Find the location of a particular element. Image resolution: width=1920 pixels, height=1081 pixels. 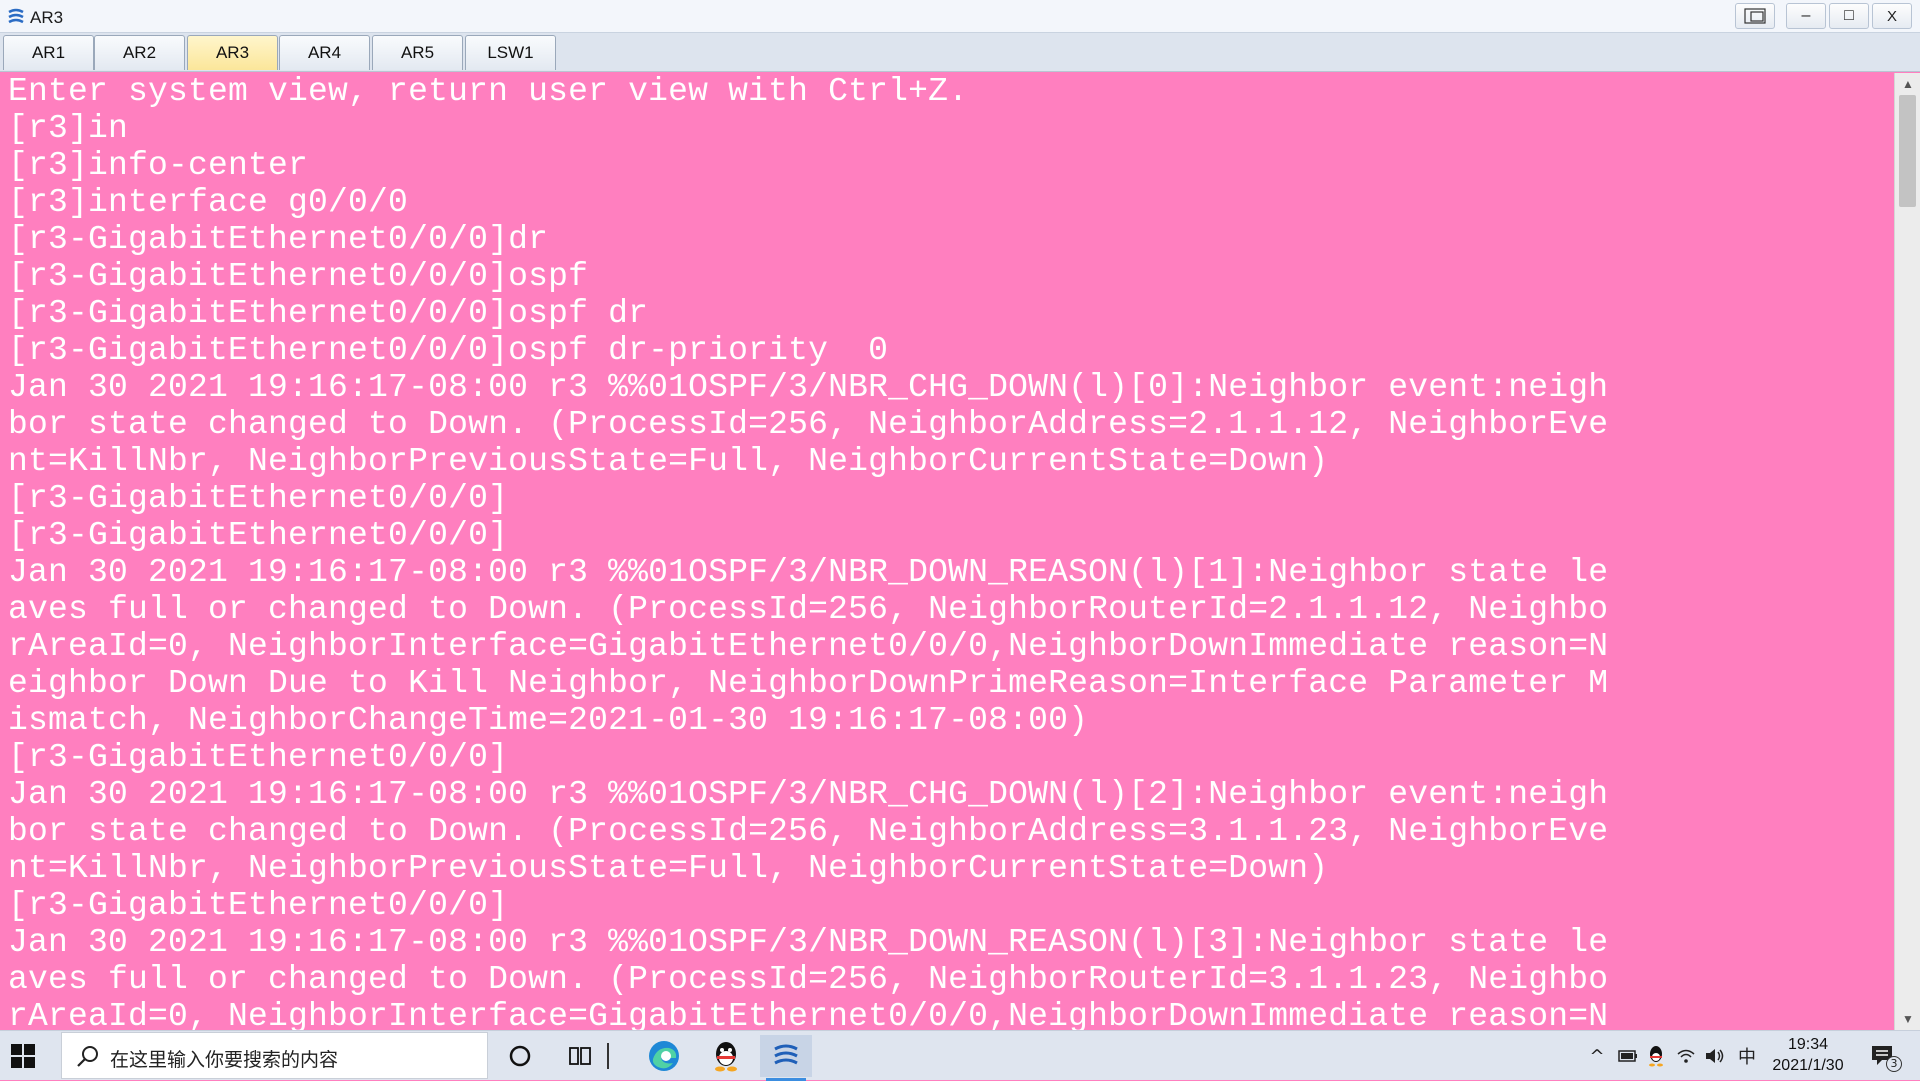

tab-ar1: AR1 is located at coordinates (48, 52).